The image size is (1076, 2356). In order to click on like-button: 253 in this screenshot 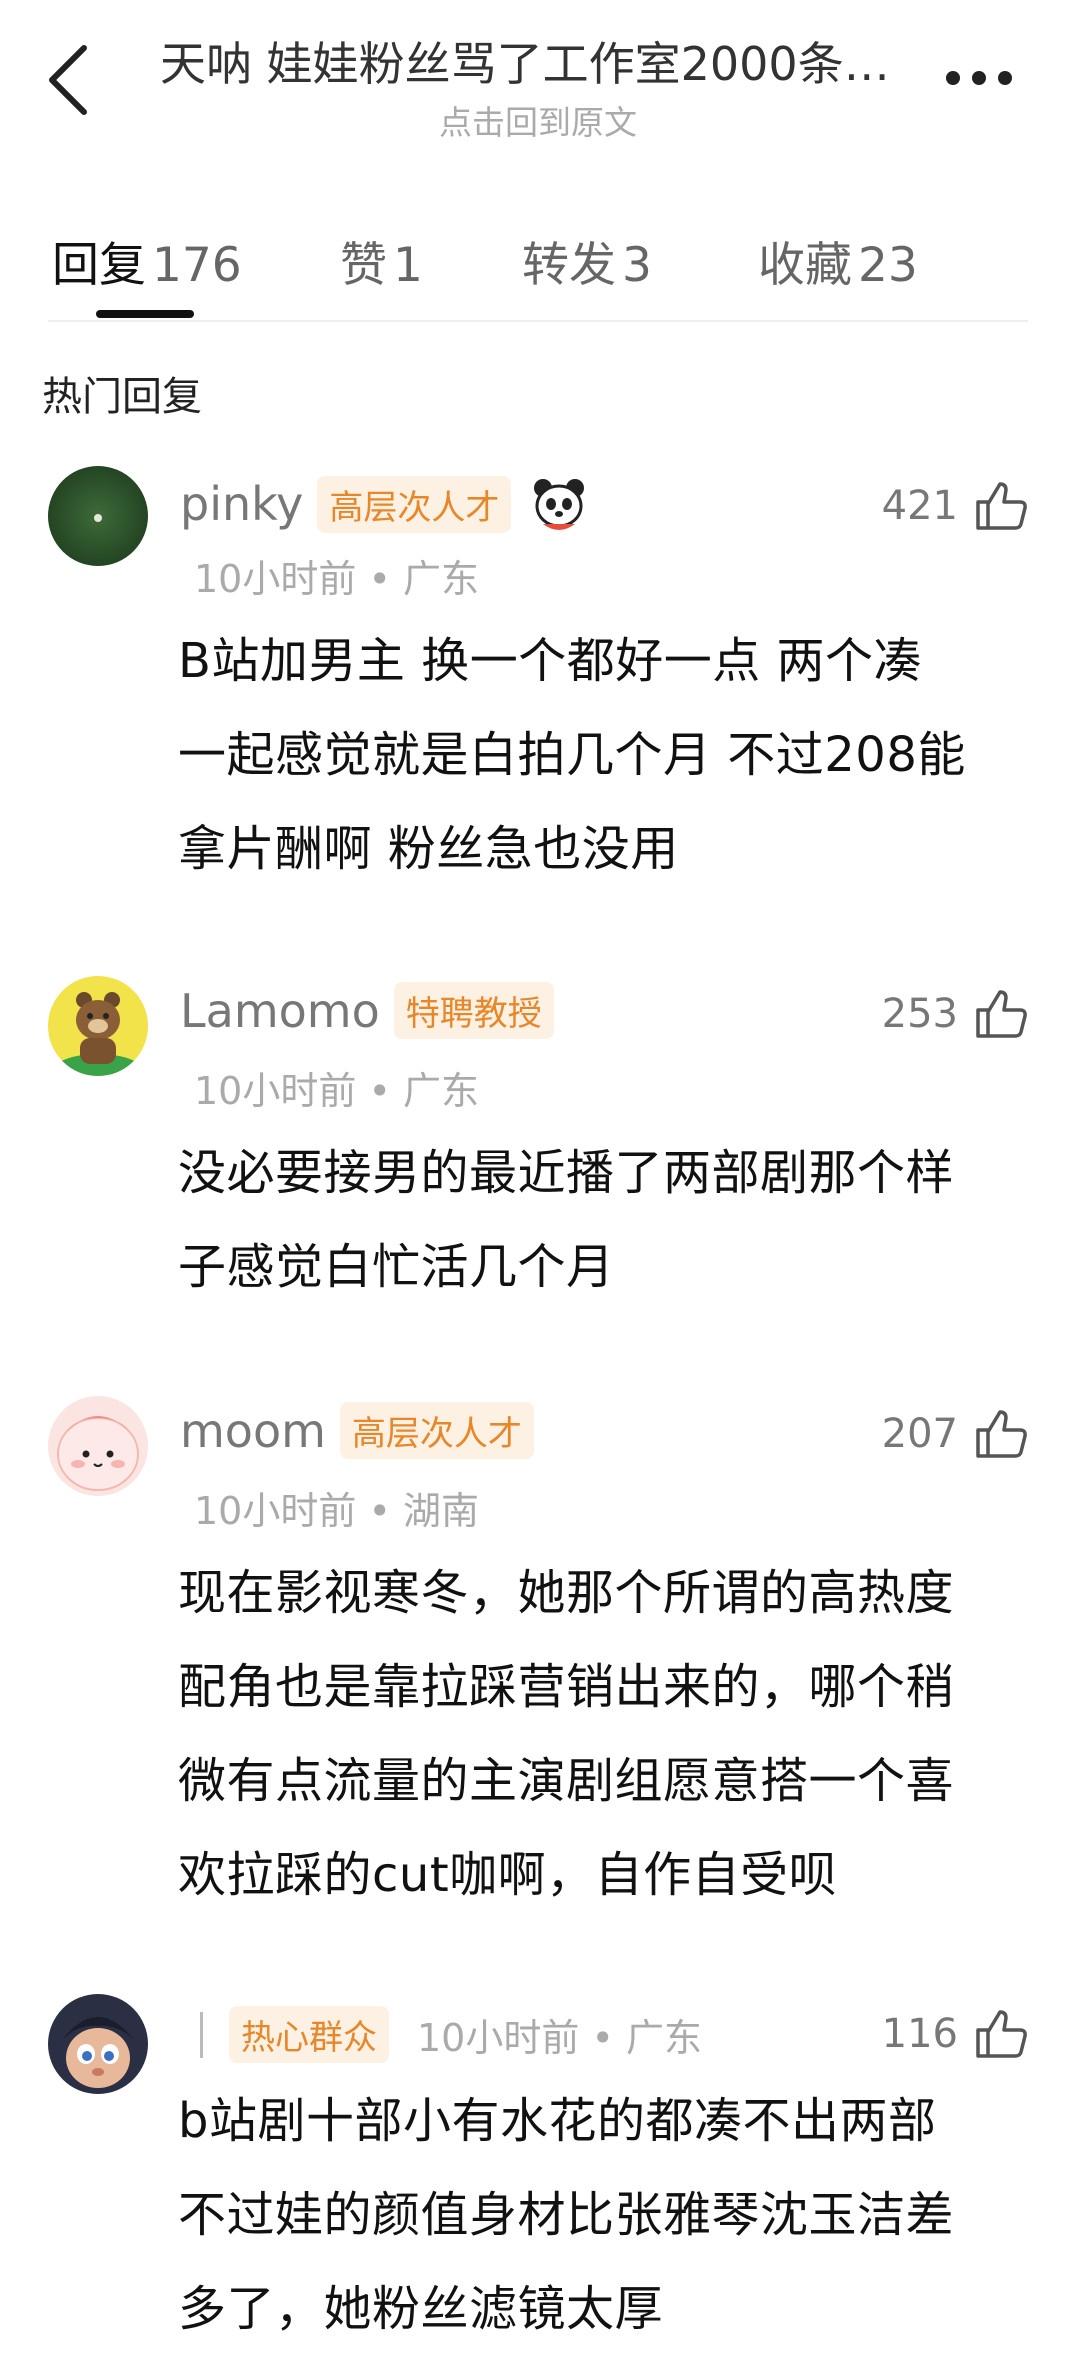, I will do `click(955, 1014)`.